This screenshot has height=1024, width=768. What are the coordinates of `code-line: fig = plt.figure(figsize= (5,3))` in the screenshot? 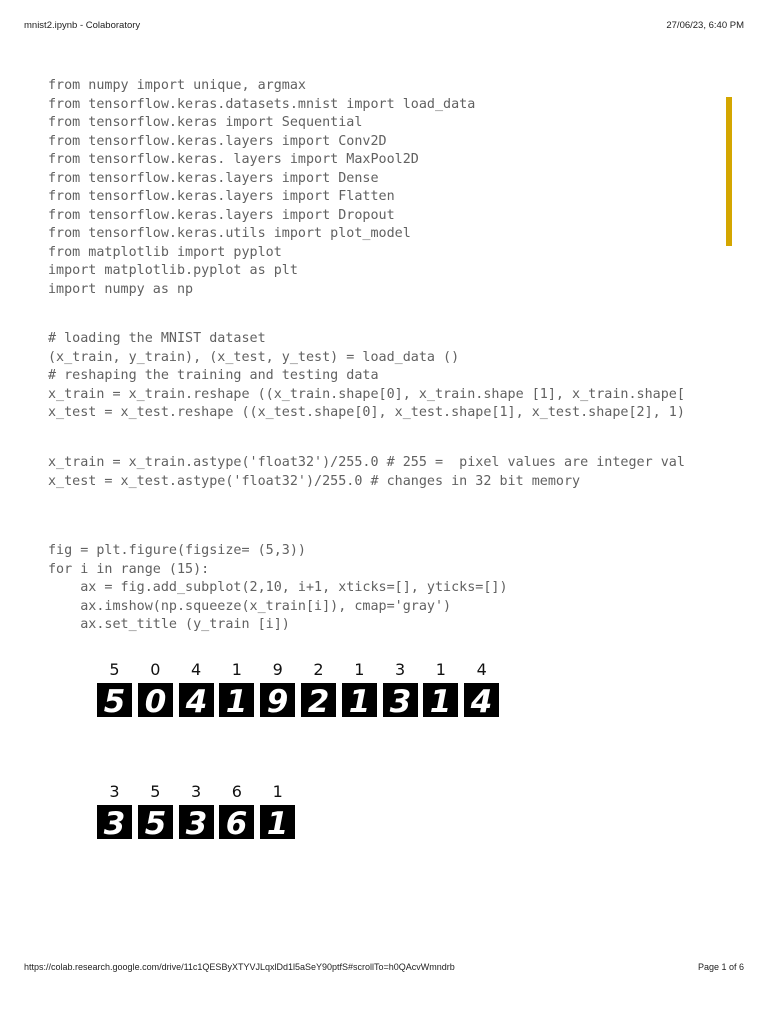 It's located at (177, 550).